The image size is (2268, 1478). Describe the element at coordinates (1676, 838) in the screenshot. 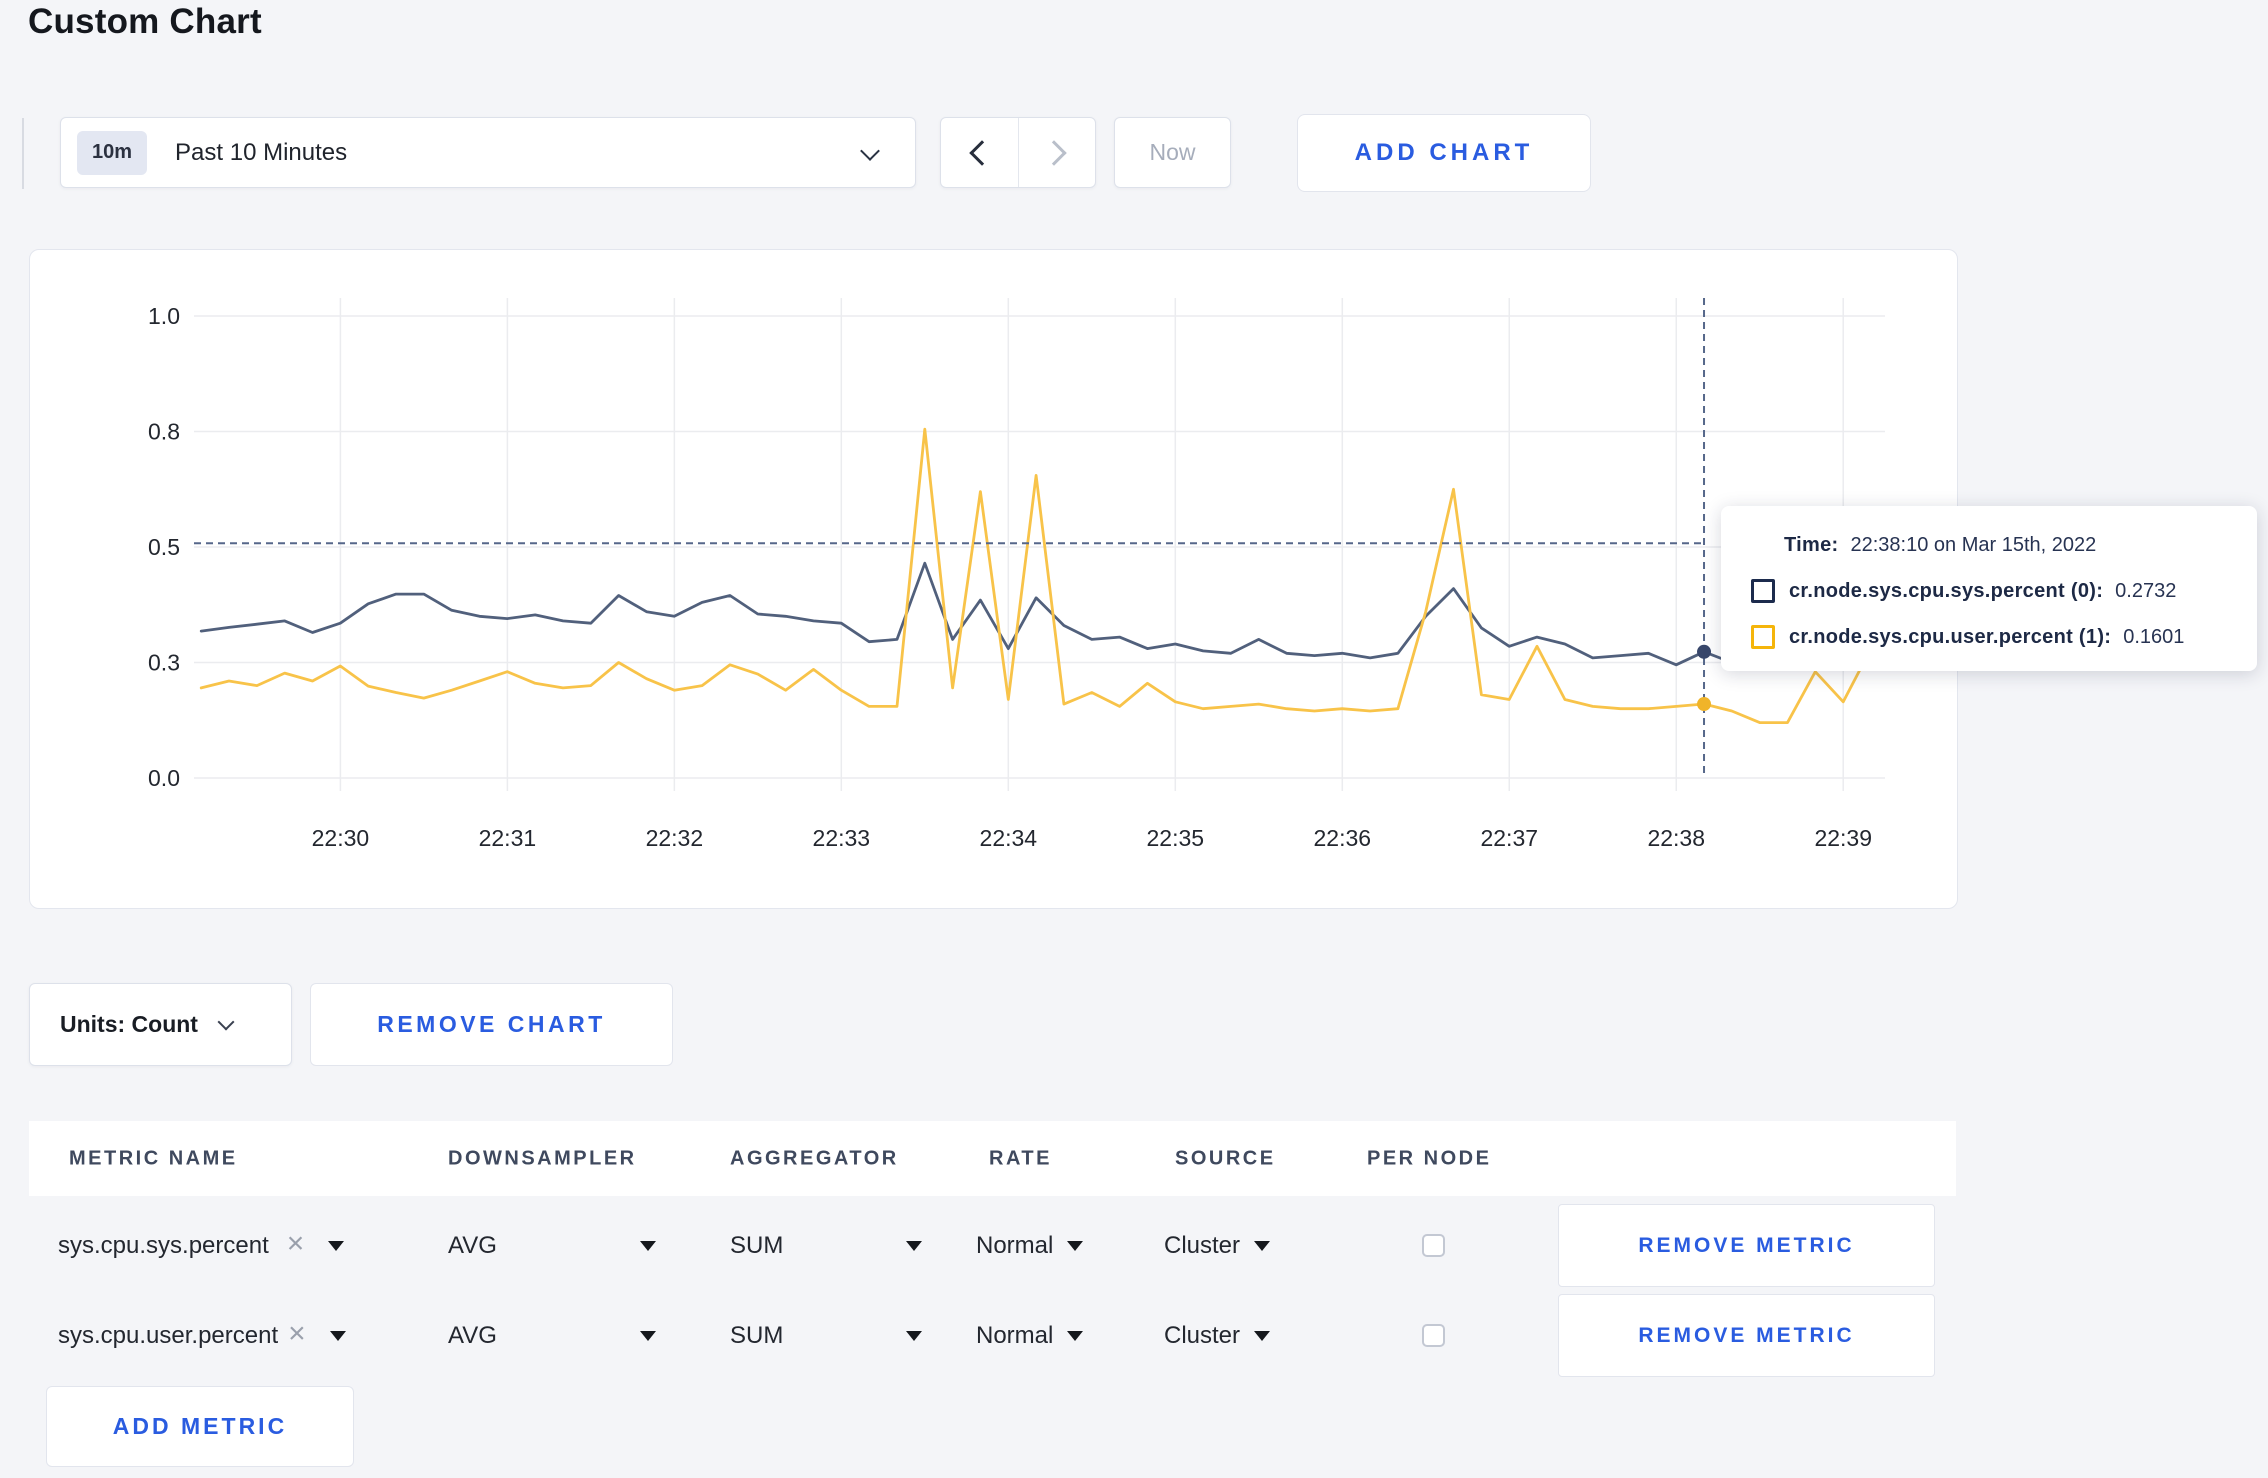

I see `svg-text: 22:38` at that location.